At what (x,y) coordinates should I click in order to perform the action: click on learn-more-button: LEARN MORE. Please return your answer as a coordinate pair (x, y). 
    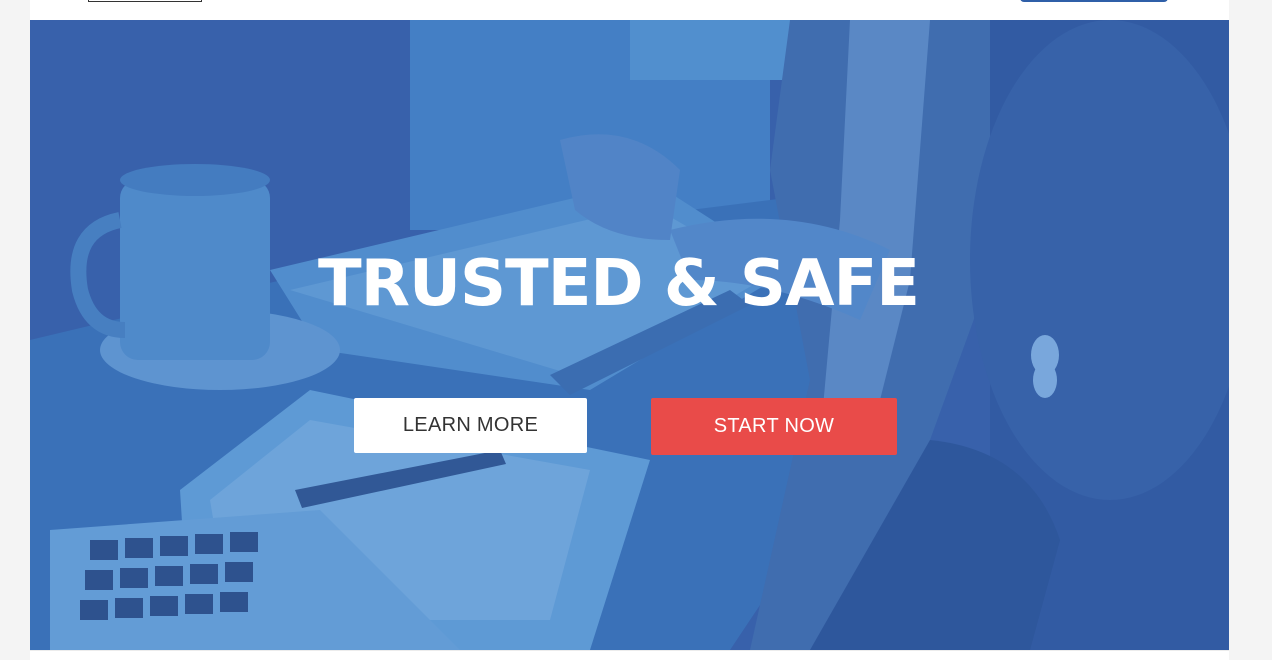
    Looking at the image, I should click on (470, 425).